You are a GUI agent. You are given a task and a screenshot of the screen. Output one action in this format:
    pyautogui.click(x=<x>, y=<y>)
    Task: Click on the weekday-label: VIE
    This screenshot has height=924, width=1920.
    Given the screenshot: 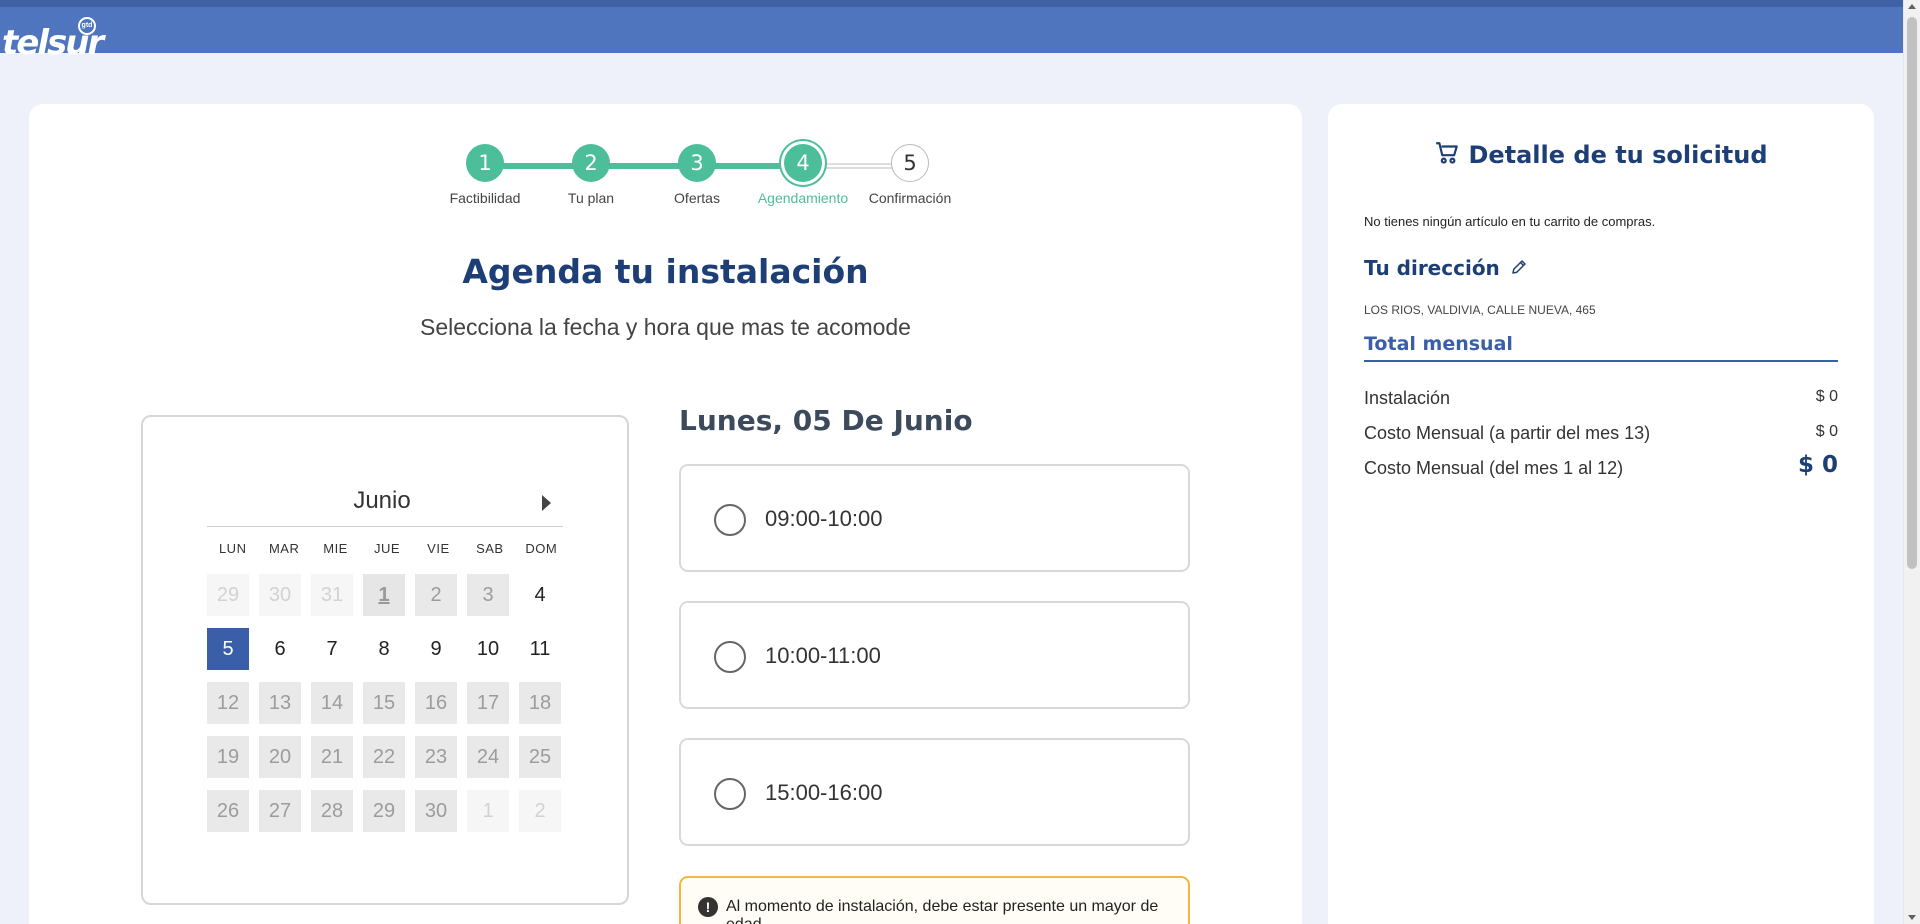 What is the action you would take?
    pyautogui.click(x=438, y=548)
    